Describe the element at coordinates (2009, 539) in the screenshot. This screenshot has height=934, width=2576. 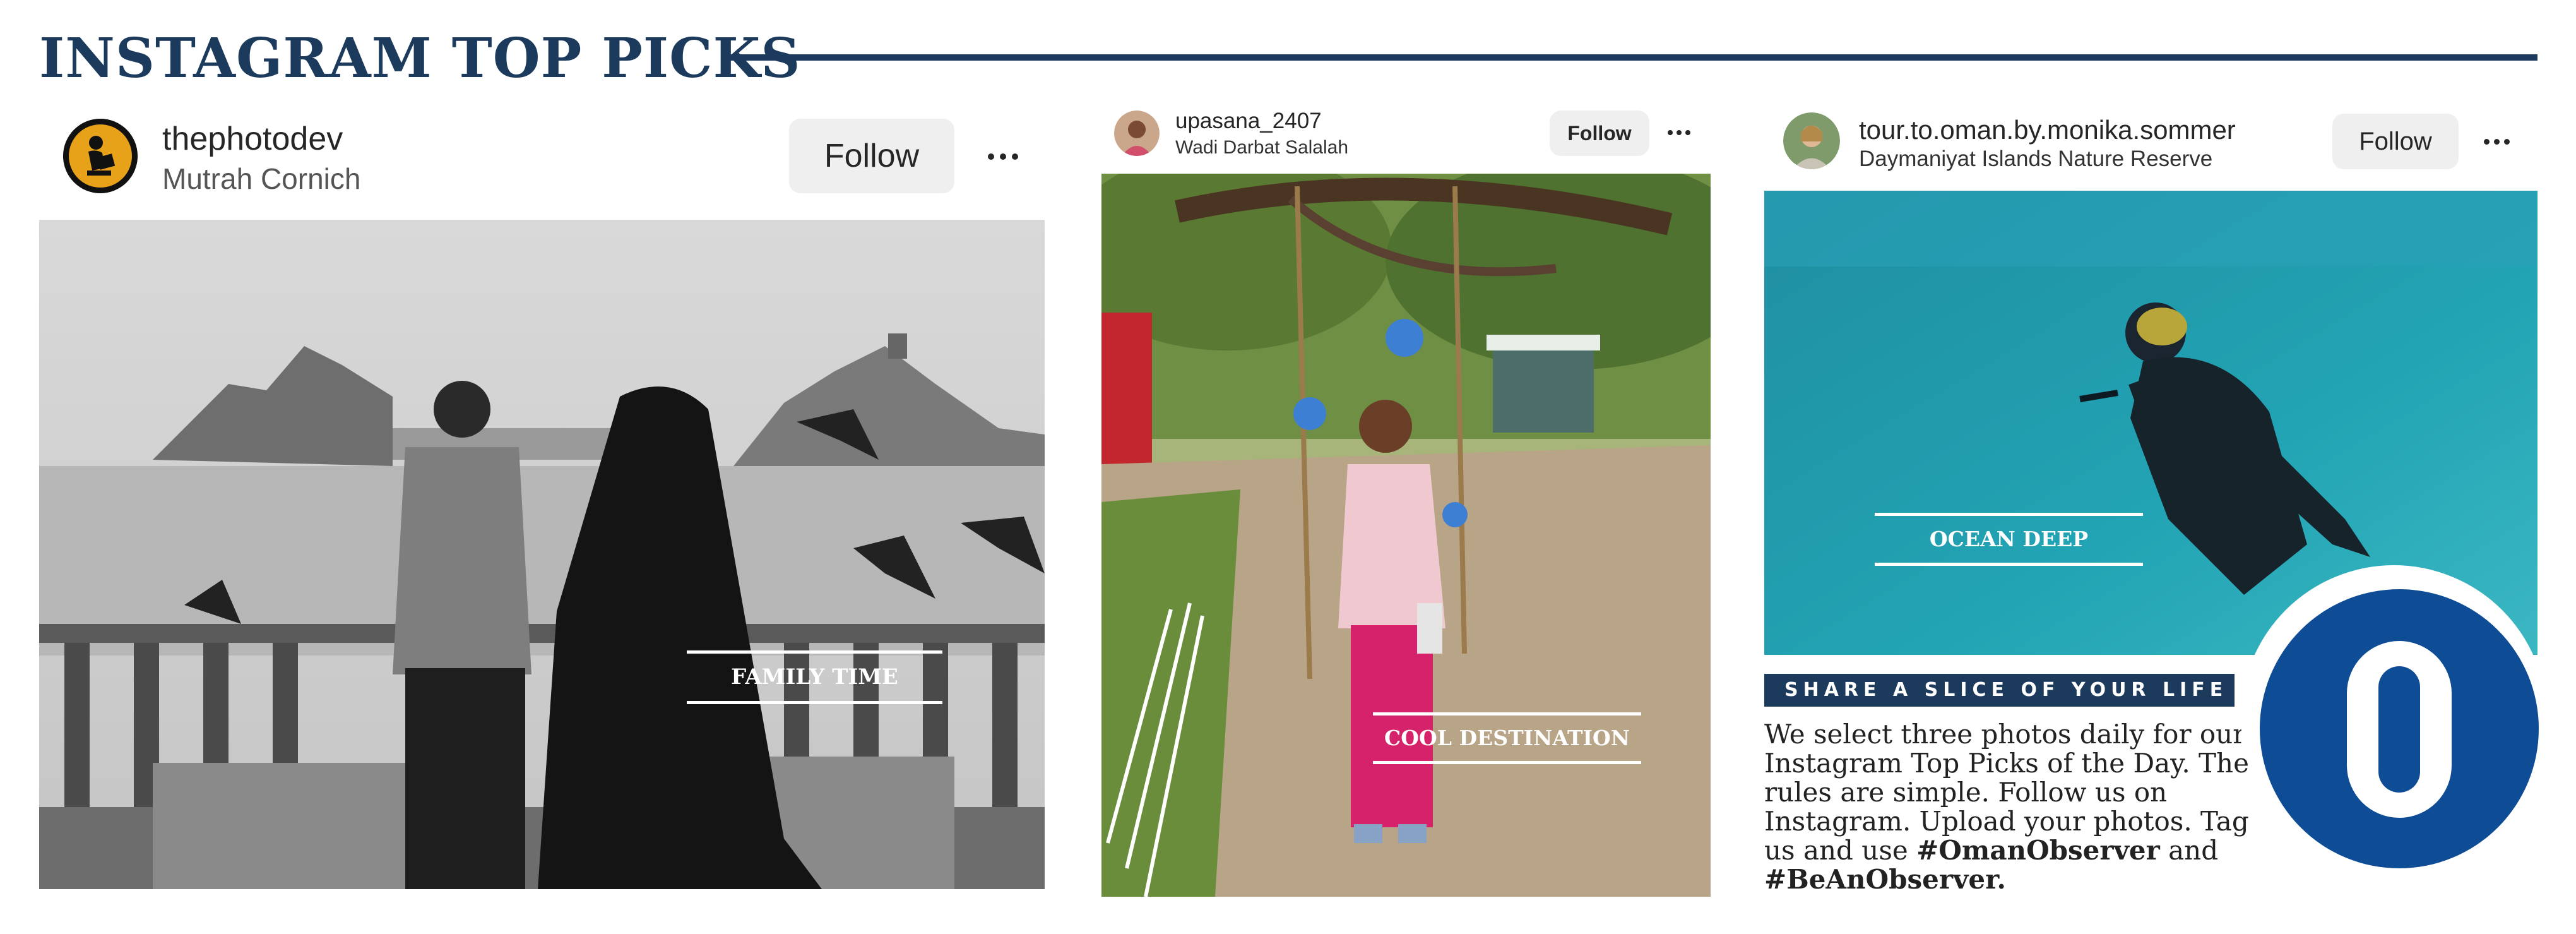
I see `photo-caption: OCEAN DEEP` at that location.